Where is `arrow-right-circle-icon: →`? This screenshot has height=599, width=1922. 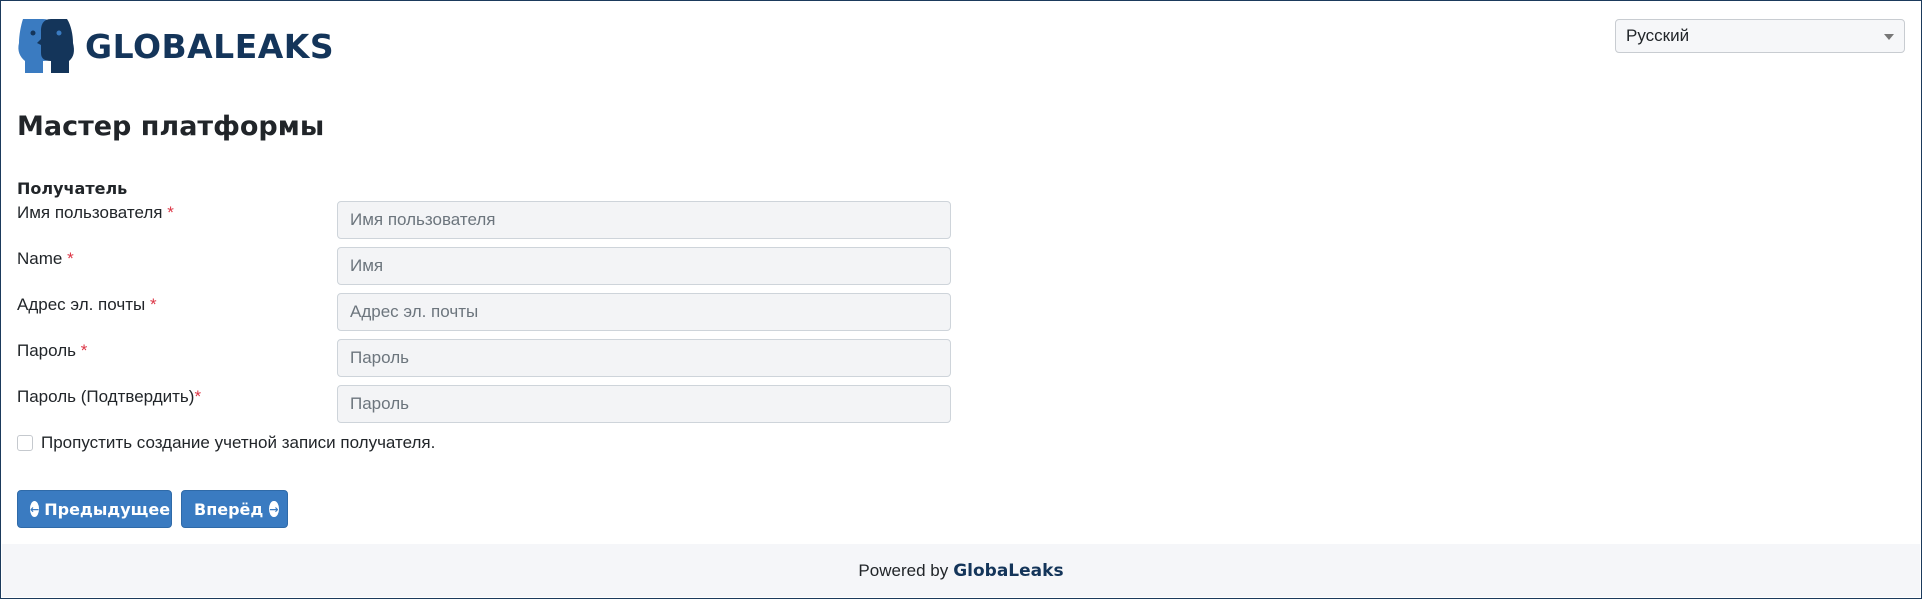
arrow-right-circle-icon: → is located at coordinates (274, 509).